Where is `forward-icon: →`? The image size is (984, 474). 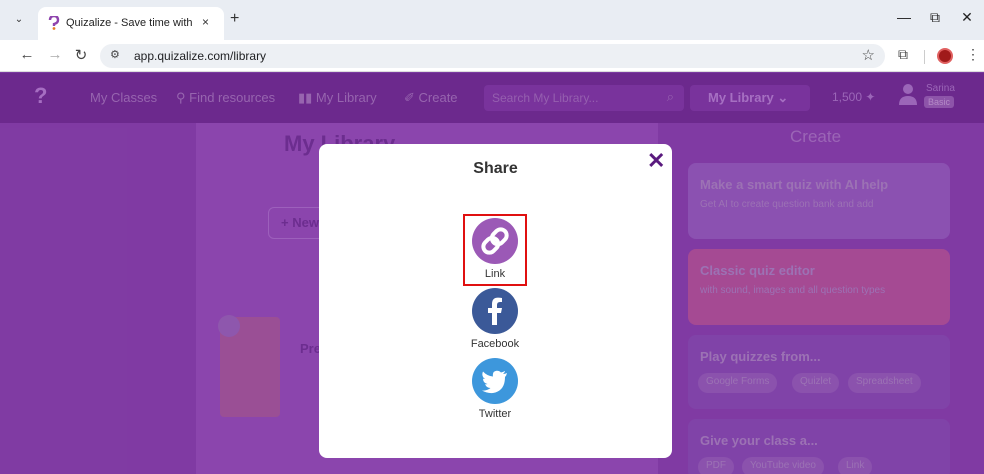
forward-icon: → is located at coordinates (55, 54).